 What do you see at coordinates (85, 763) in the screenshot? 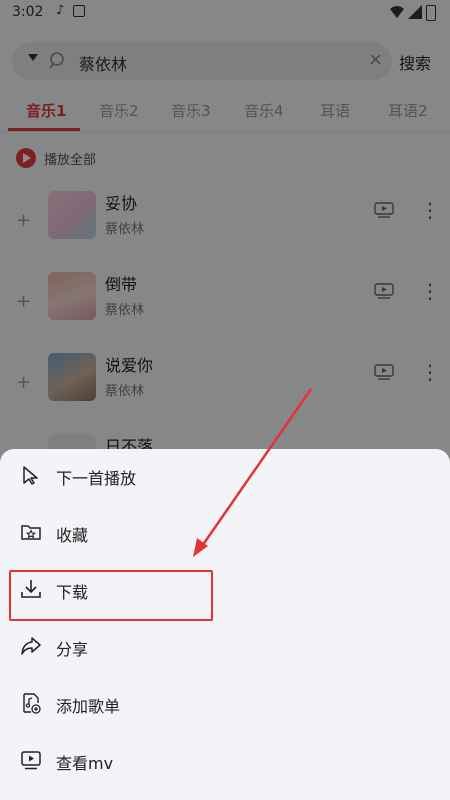
I see `menu-item-label: 查看mv` at bounding box center [85, 763].